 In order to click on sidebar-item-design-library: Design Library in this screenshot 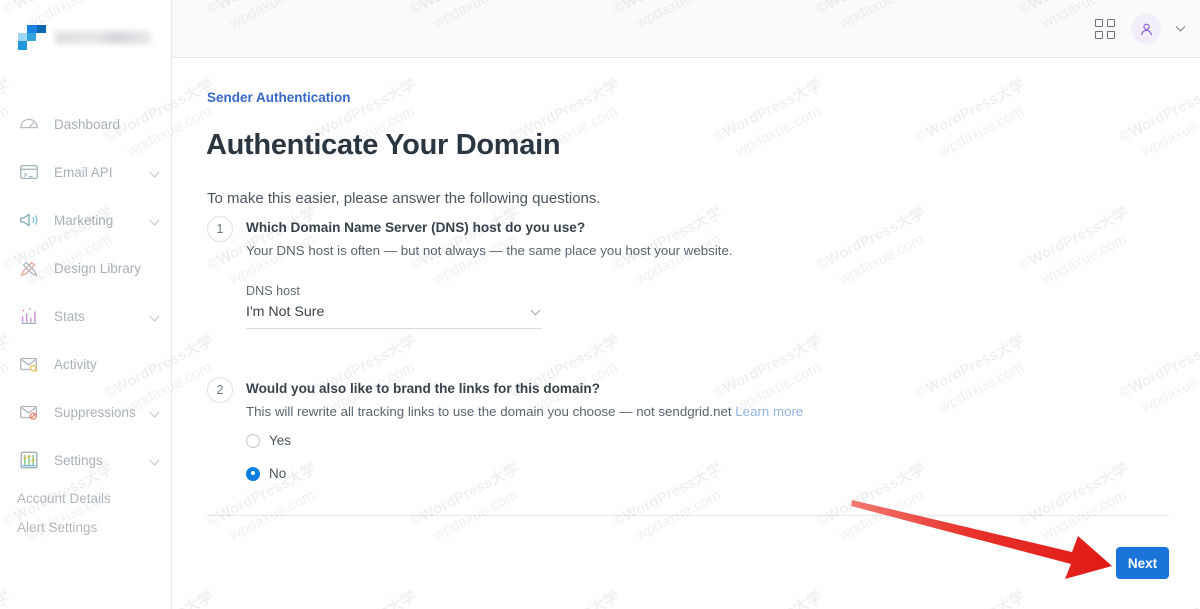, I will do `click(86, 268)`.